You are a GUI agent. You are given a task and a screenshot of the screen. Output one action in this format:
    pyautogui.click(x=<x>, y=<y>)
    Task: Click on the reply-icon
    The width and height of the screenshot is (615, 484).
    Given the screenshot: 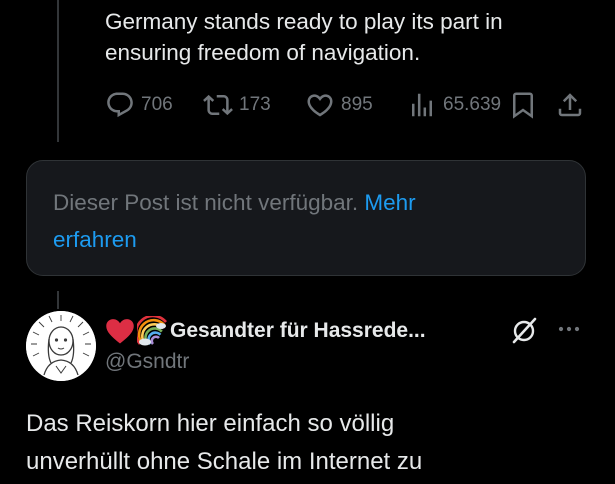 What is the action you would take?
    pyautogui.click(x=120, y=105)
    